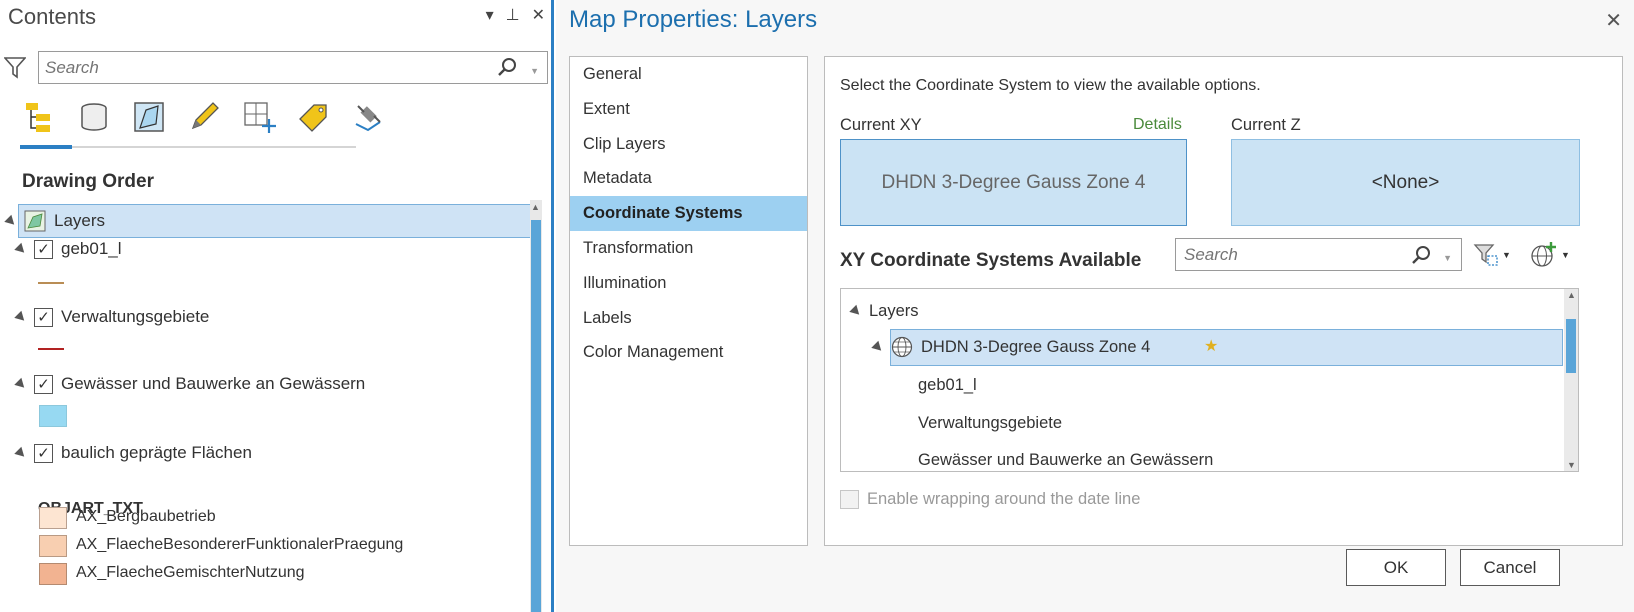 This screenshot has width=1634, height=612. I want to click on current-z-box: <None>, so click(1405, 182).